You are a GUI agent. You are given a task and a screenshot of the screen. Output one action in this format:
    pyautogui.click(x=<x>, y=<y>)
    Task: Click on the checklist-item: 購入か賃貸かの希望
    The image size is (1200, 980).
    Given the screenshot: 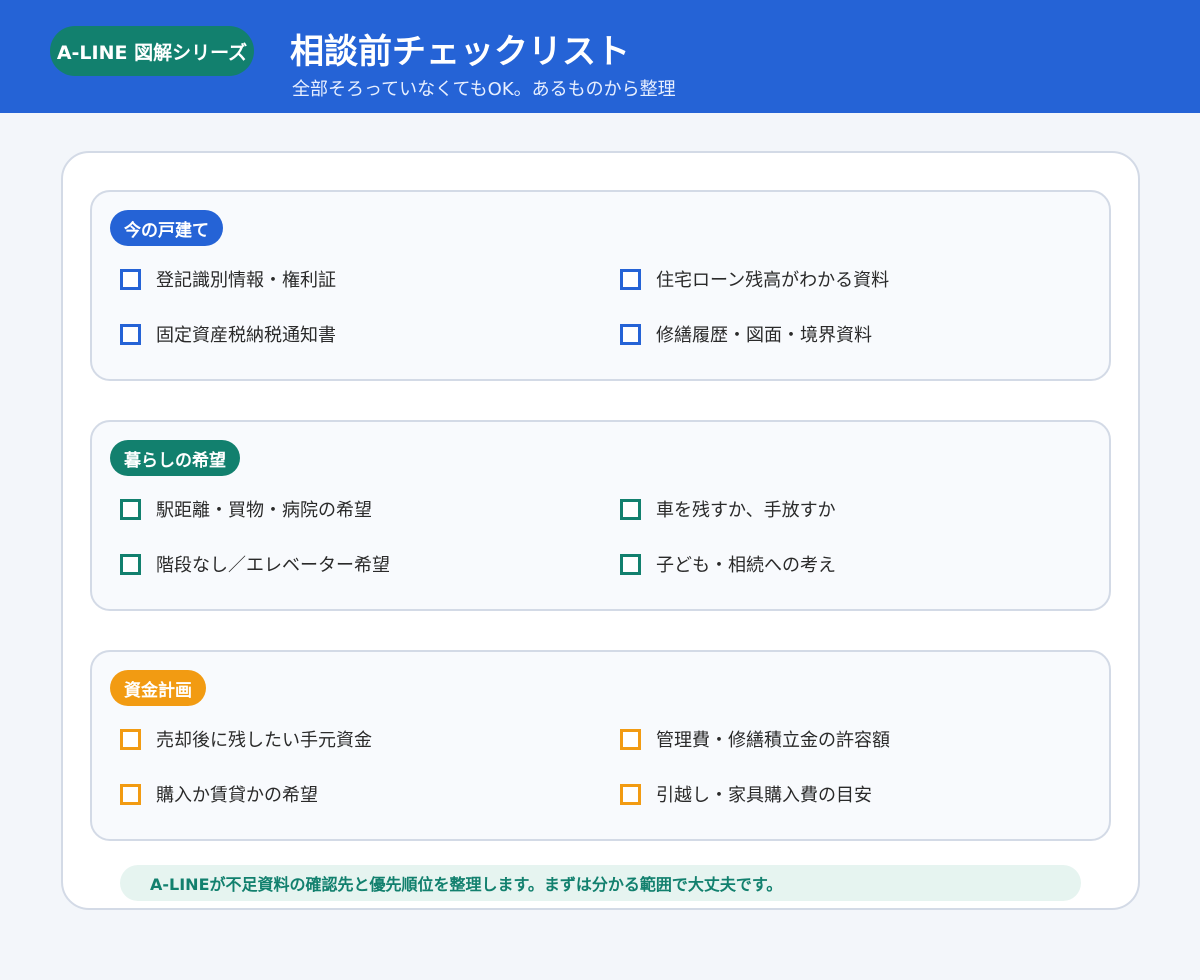 What is the action you would take?
    pyautogui.click(x=219, y=794)
    